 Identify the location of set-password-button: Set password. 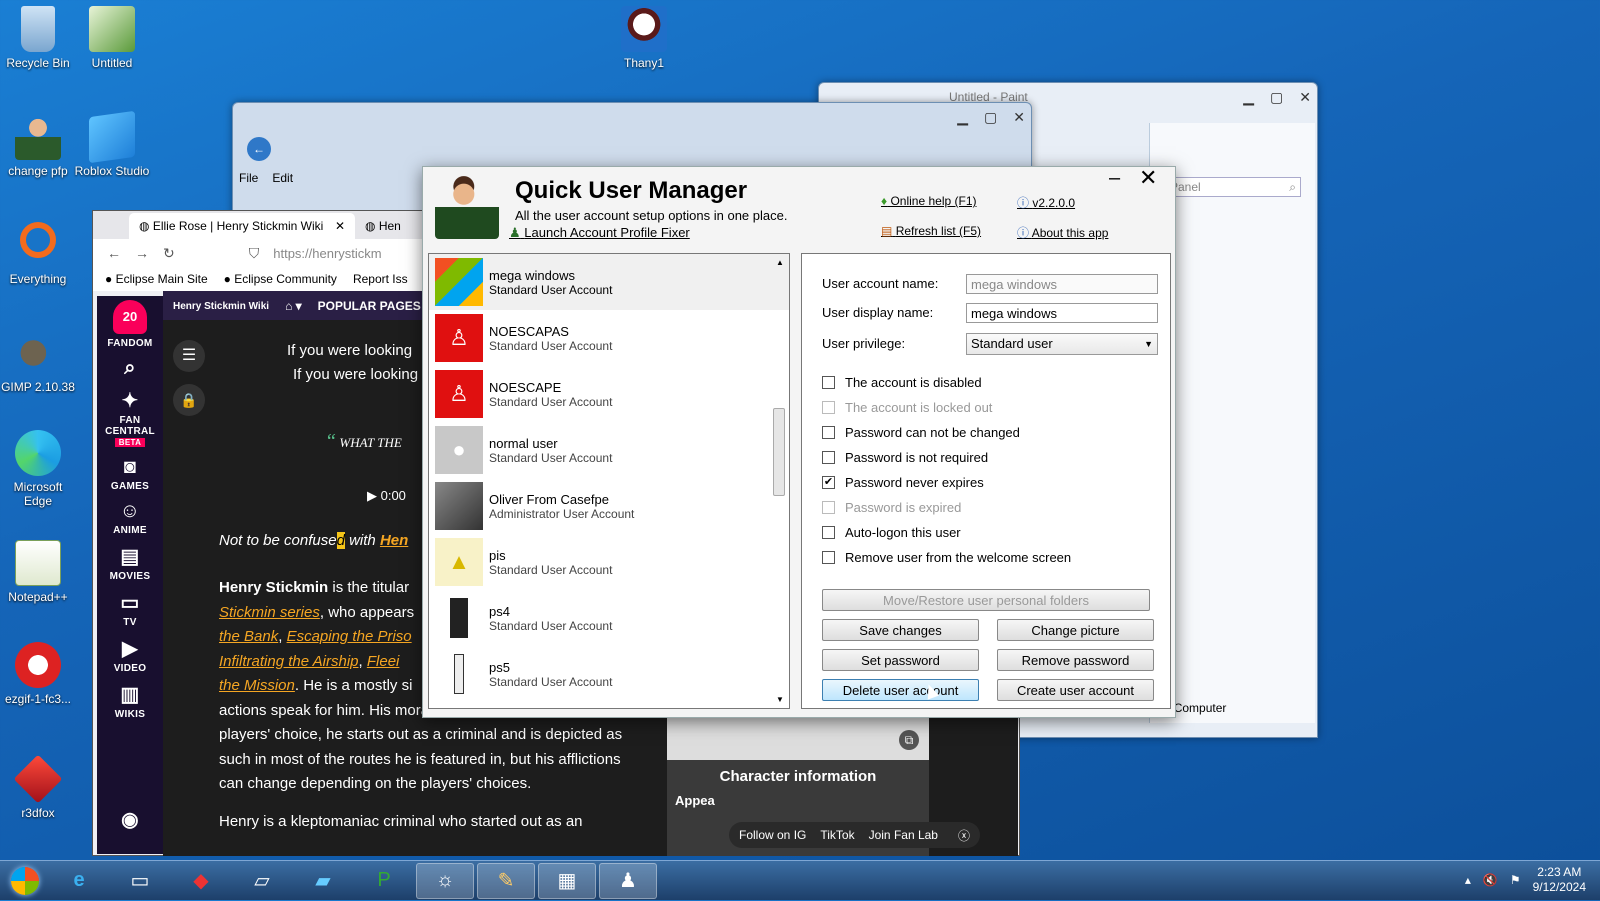
(900, 660).